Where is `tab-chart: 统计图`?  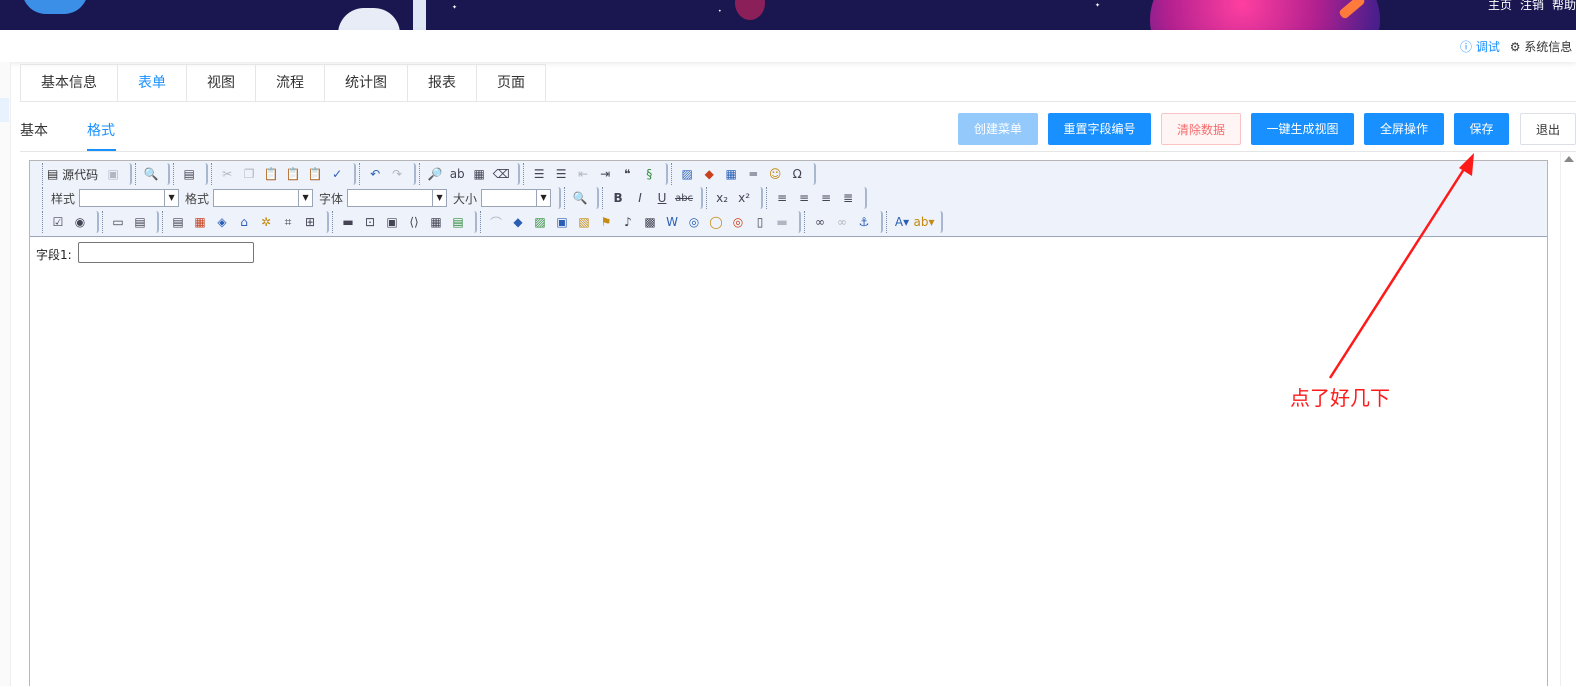
tab-chart: 统计图 is located at coordinates (366, 83).